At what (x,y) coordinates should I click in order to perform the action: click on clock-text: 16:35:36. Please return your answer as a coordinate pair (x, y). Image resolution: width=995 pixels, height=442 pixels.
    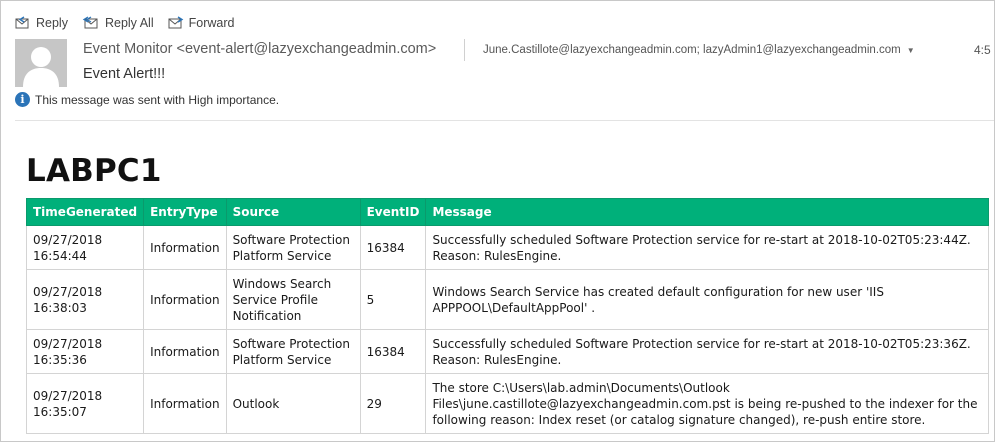
    Looking at the image, I should click on (60, 359).